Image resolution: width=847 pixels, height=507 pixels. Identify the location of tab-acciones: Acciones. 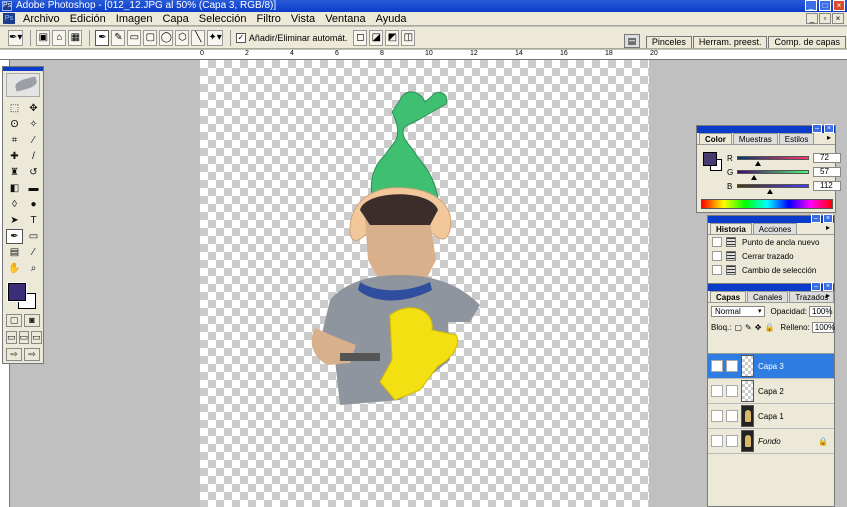
(775, 228).